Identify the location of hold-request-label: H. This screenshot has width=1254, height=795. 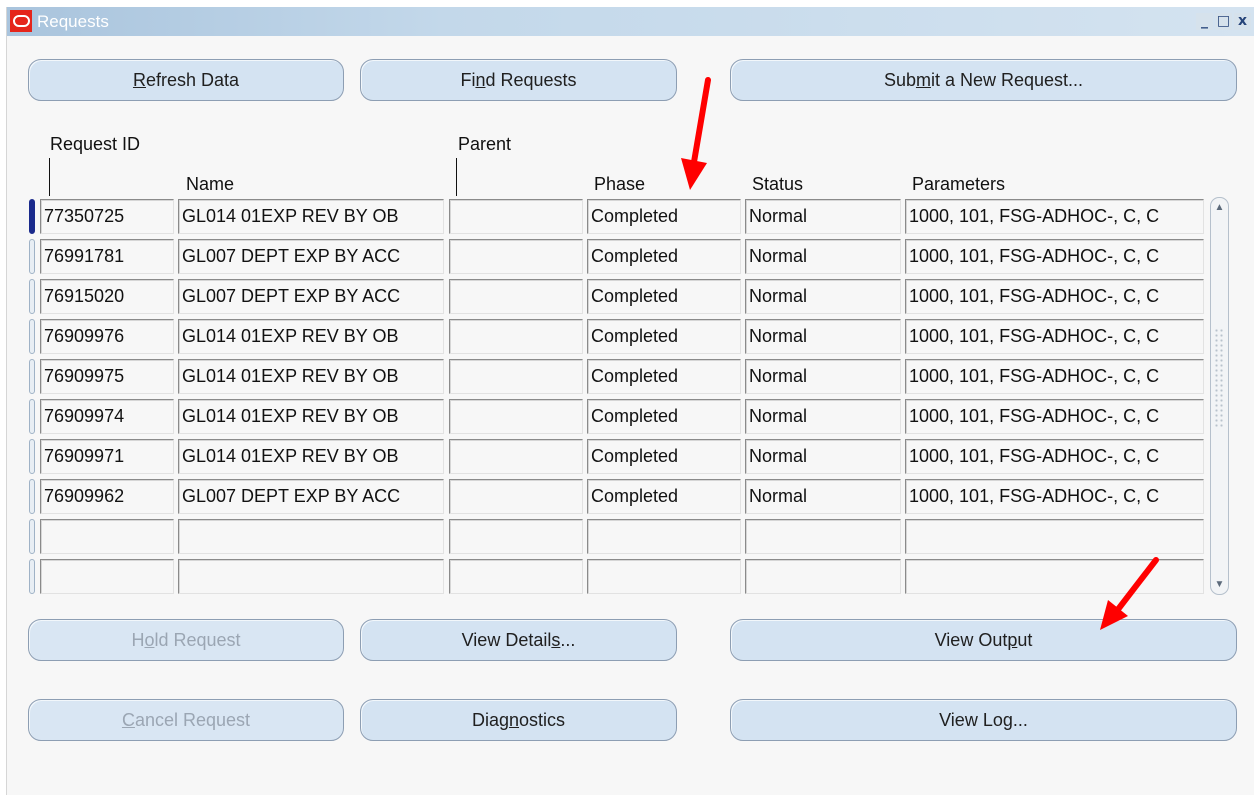
(138, 639).